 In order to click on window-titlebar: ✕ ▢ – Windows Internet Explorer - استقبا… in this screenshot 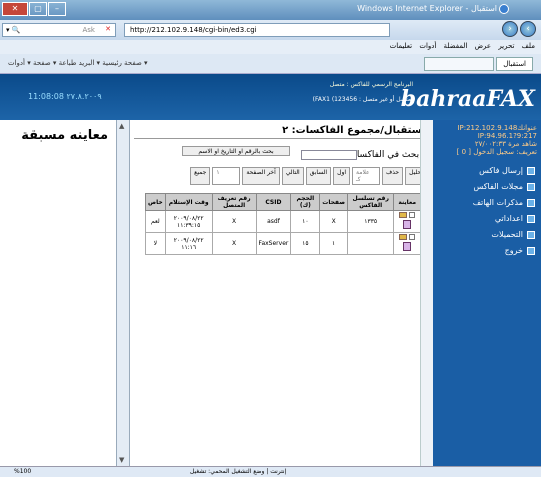, I will do `click(270, 10)`.